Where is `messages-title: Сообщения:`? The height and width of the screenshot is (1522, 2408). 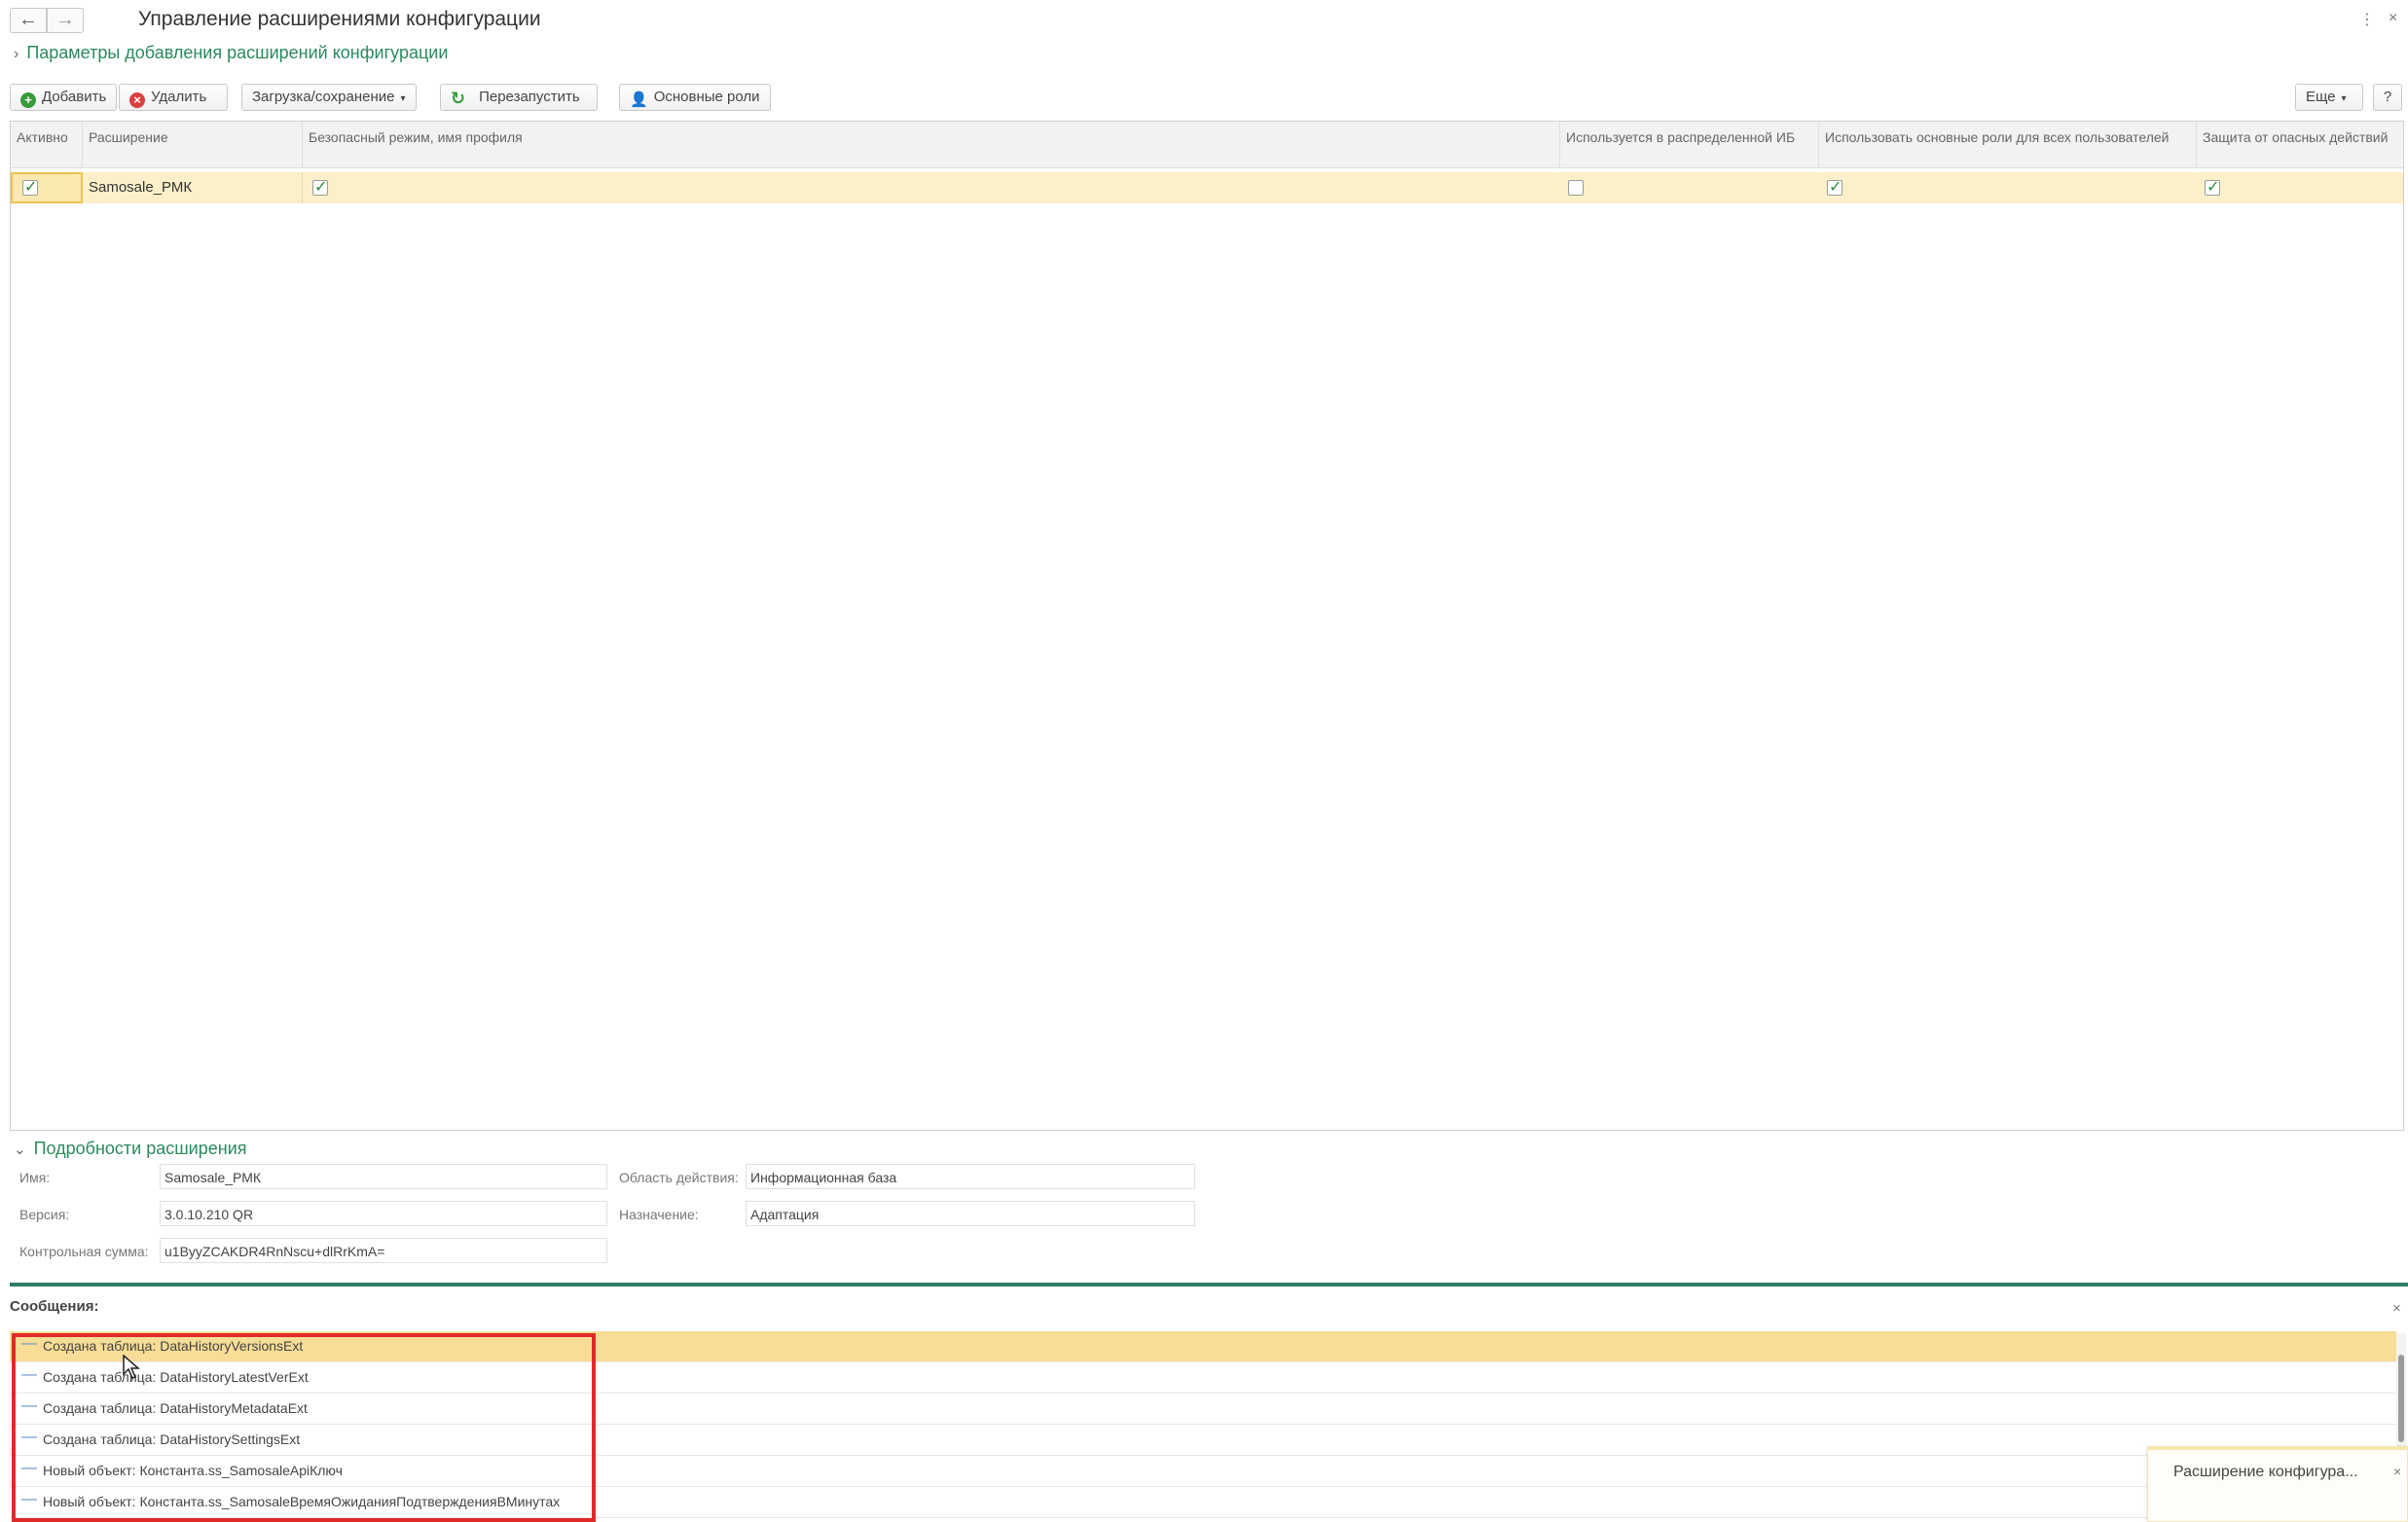 messages-title: Сообщения: is located at coordinates (54, 1306).